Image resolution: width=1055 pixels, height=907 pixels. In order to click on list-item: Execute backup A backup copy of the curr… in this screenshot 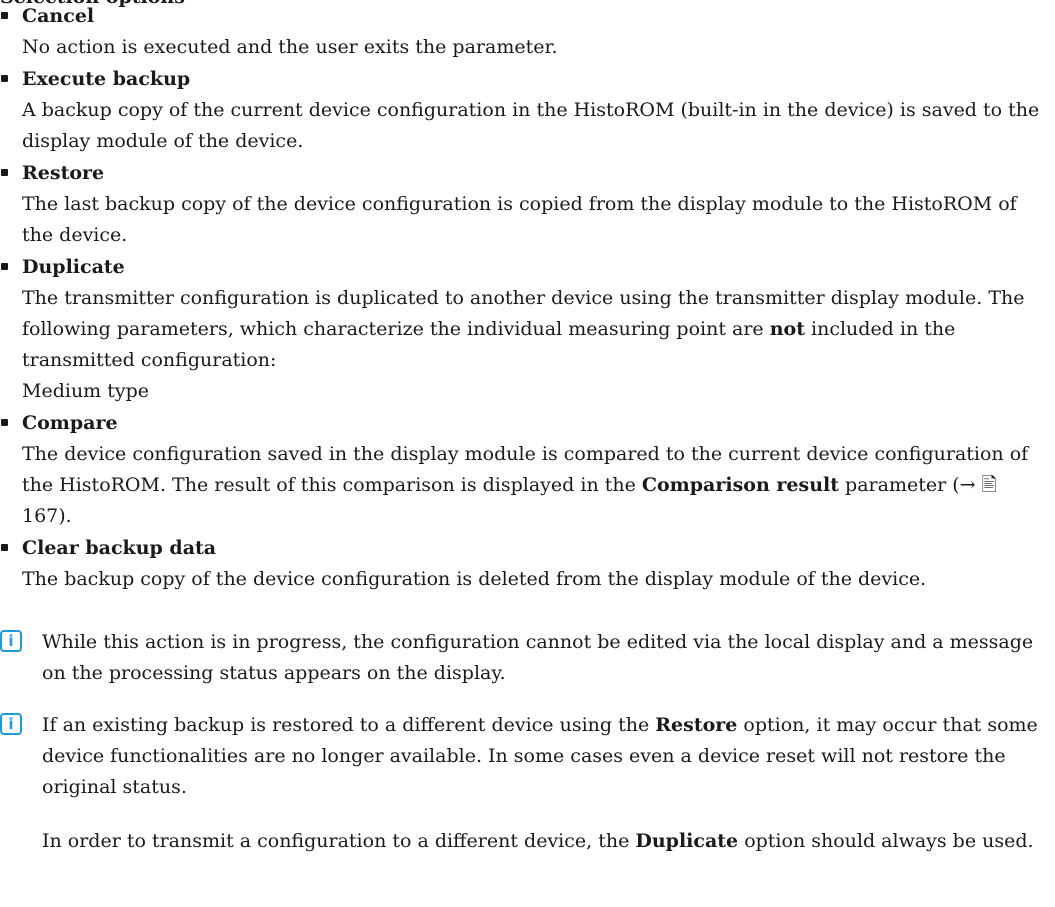, I will do `click(525, 110)`.